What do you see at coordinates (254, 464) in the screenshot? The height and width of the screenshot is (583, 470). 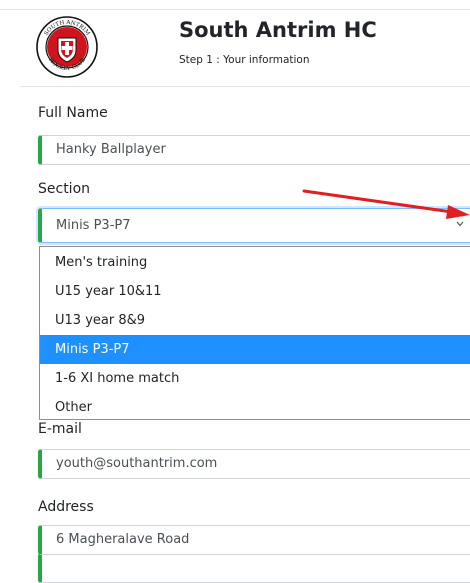 I see `email-input: youth@southantrim.com` at bounding box center [254, 464].